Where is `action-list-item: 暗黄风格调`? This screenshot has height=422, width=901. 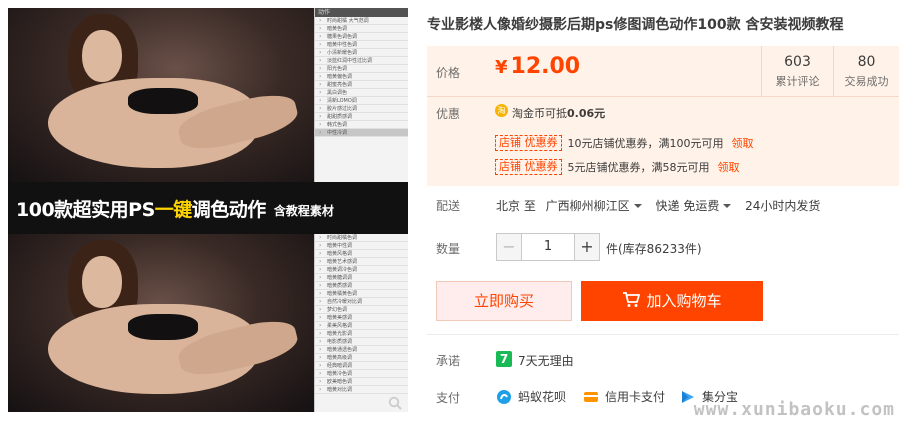 action-list-item: 暗黄风格调 is located at coordinates (361, 254).